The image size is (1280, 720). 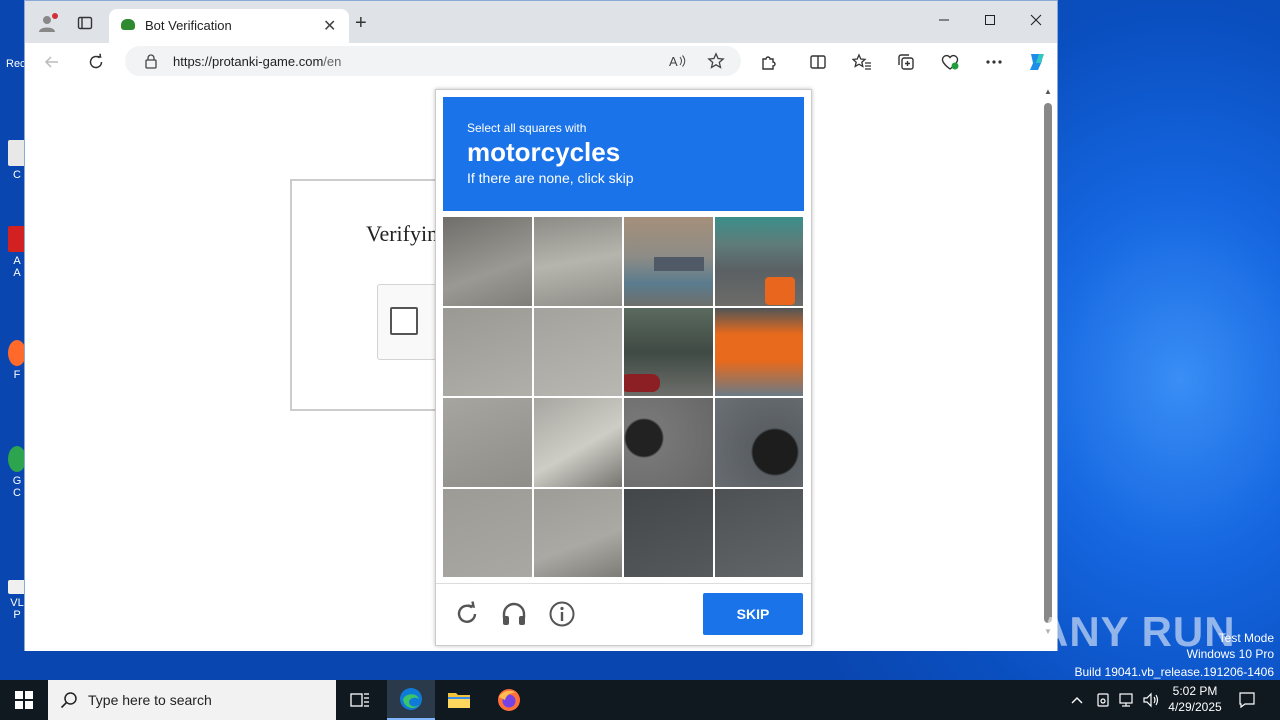 I want to click on minimize-button, so click(x=944, y=20).